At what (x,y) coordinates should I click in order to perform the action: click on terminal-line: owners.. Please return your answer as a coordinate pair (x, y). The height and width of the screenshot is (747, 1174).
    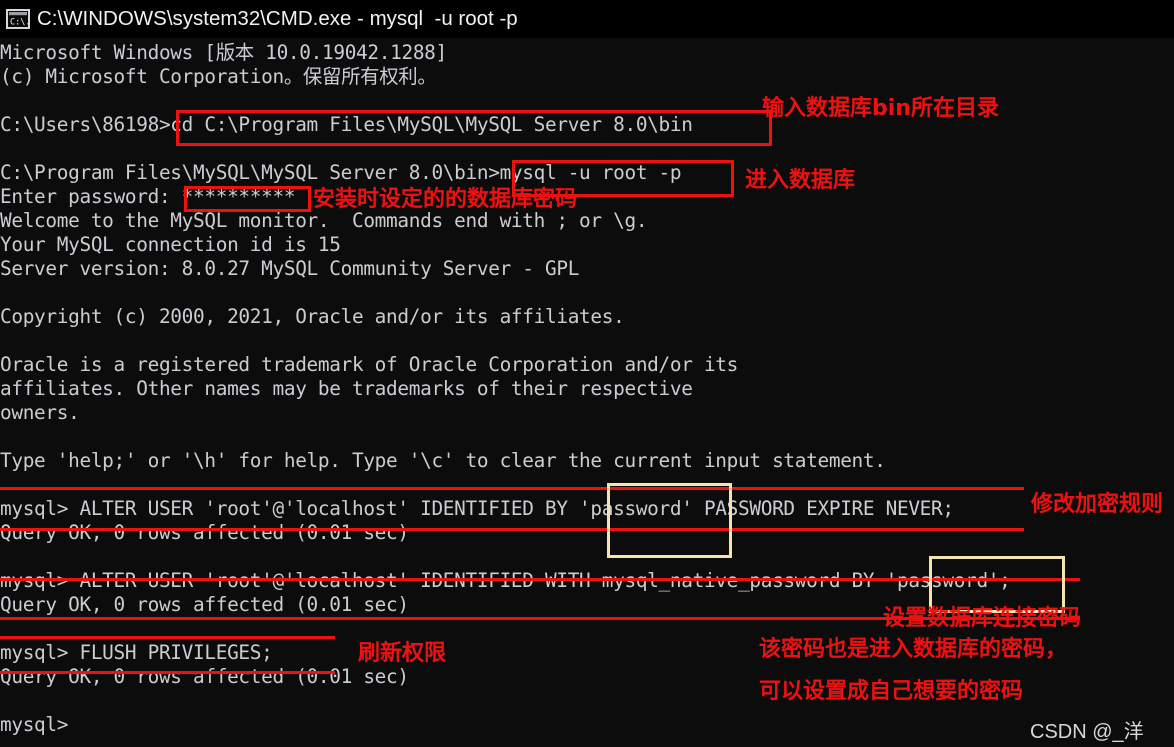
    Looking at the image, I should click on (40, 412).